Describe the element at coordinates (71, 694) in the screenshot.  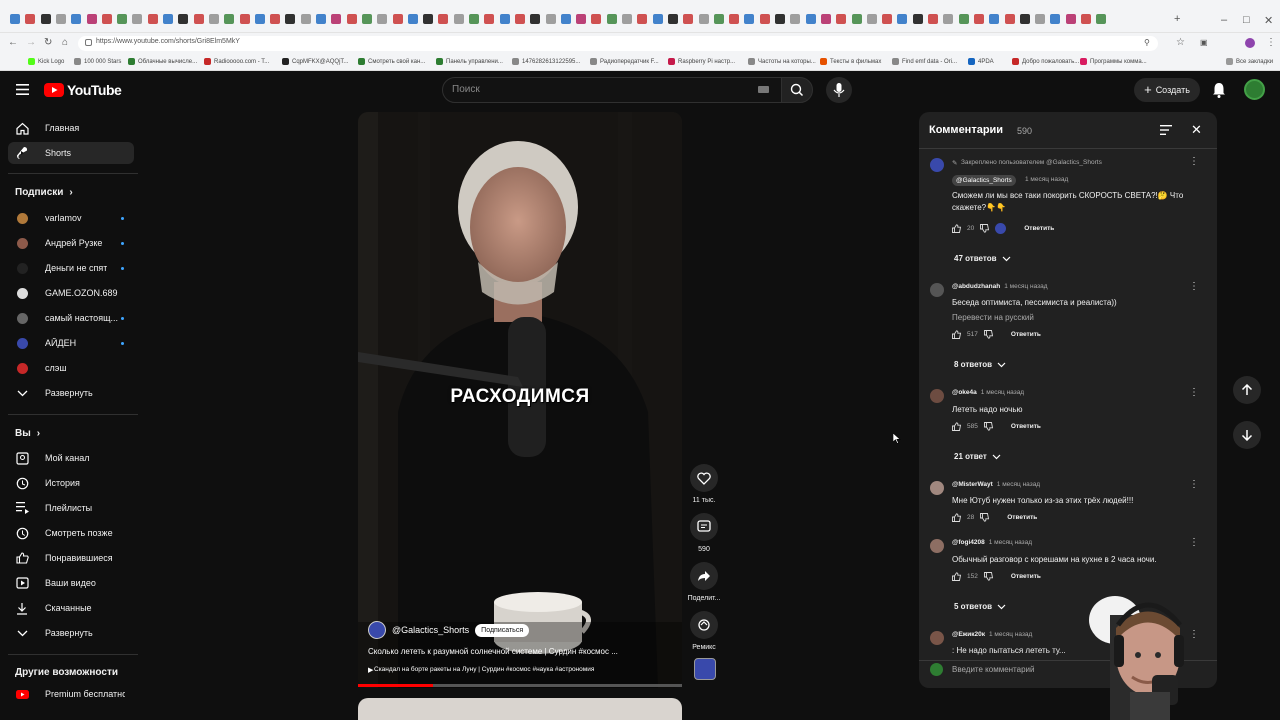
I see `sidebar-item-youtube-premium: Premium бесплатно` at that location.